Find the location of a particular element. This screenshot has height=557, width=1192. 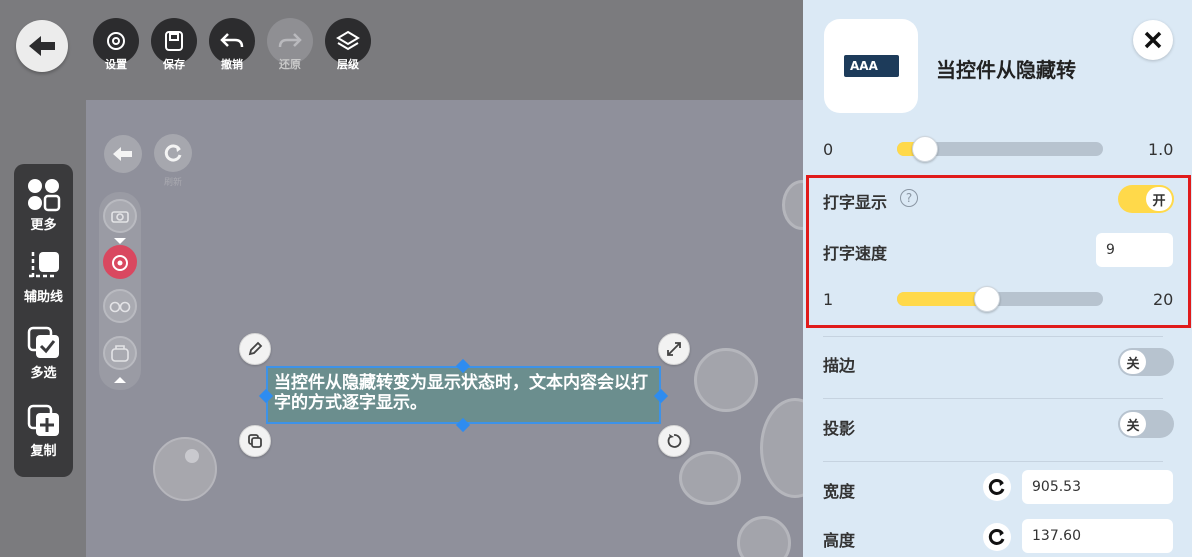

stroke-label: 描边 is located at coordinates (839, 365).